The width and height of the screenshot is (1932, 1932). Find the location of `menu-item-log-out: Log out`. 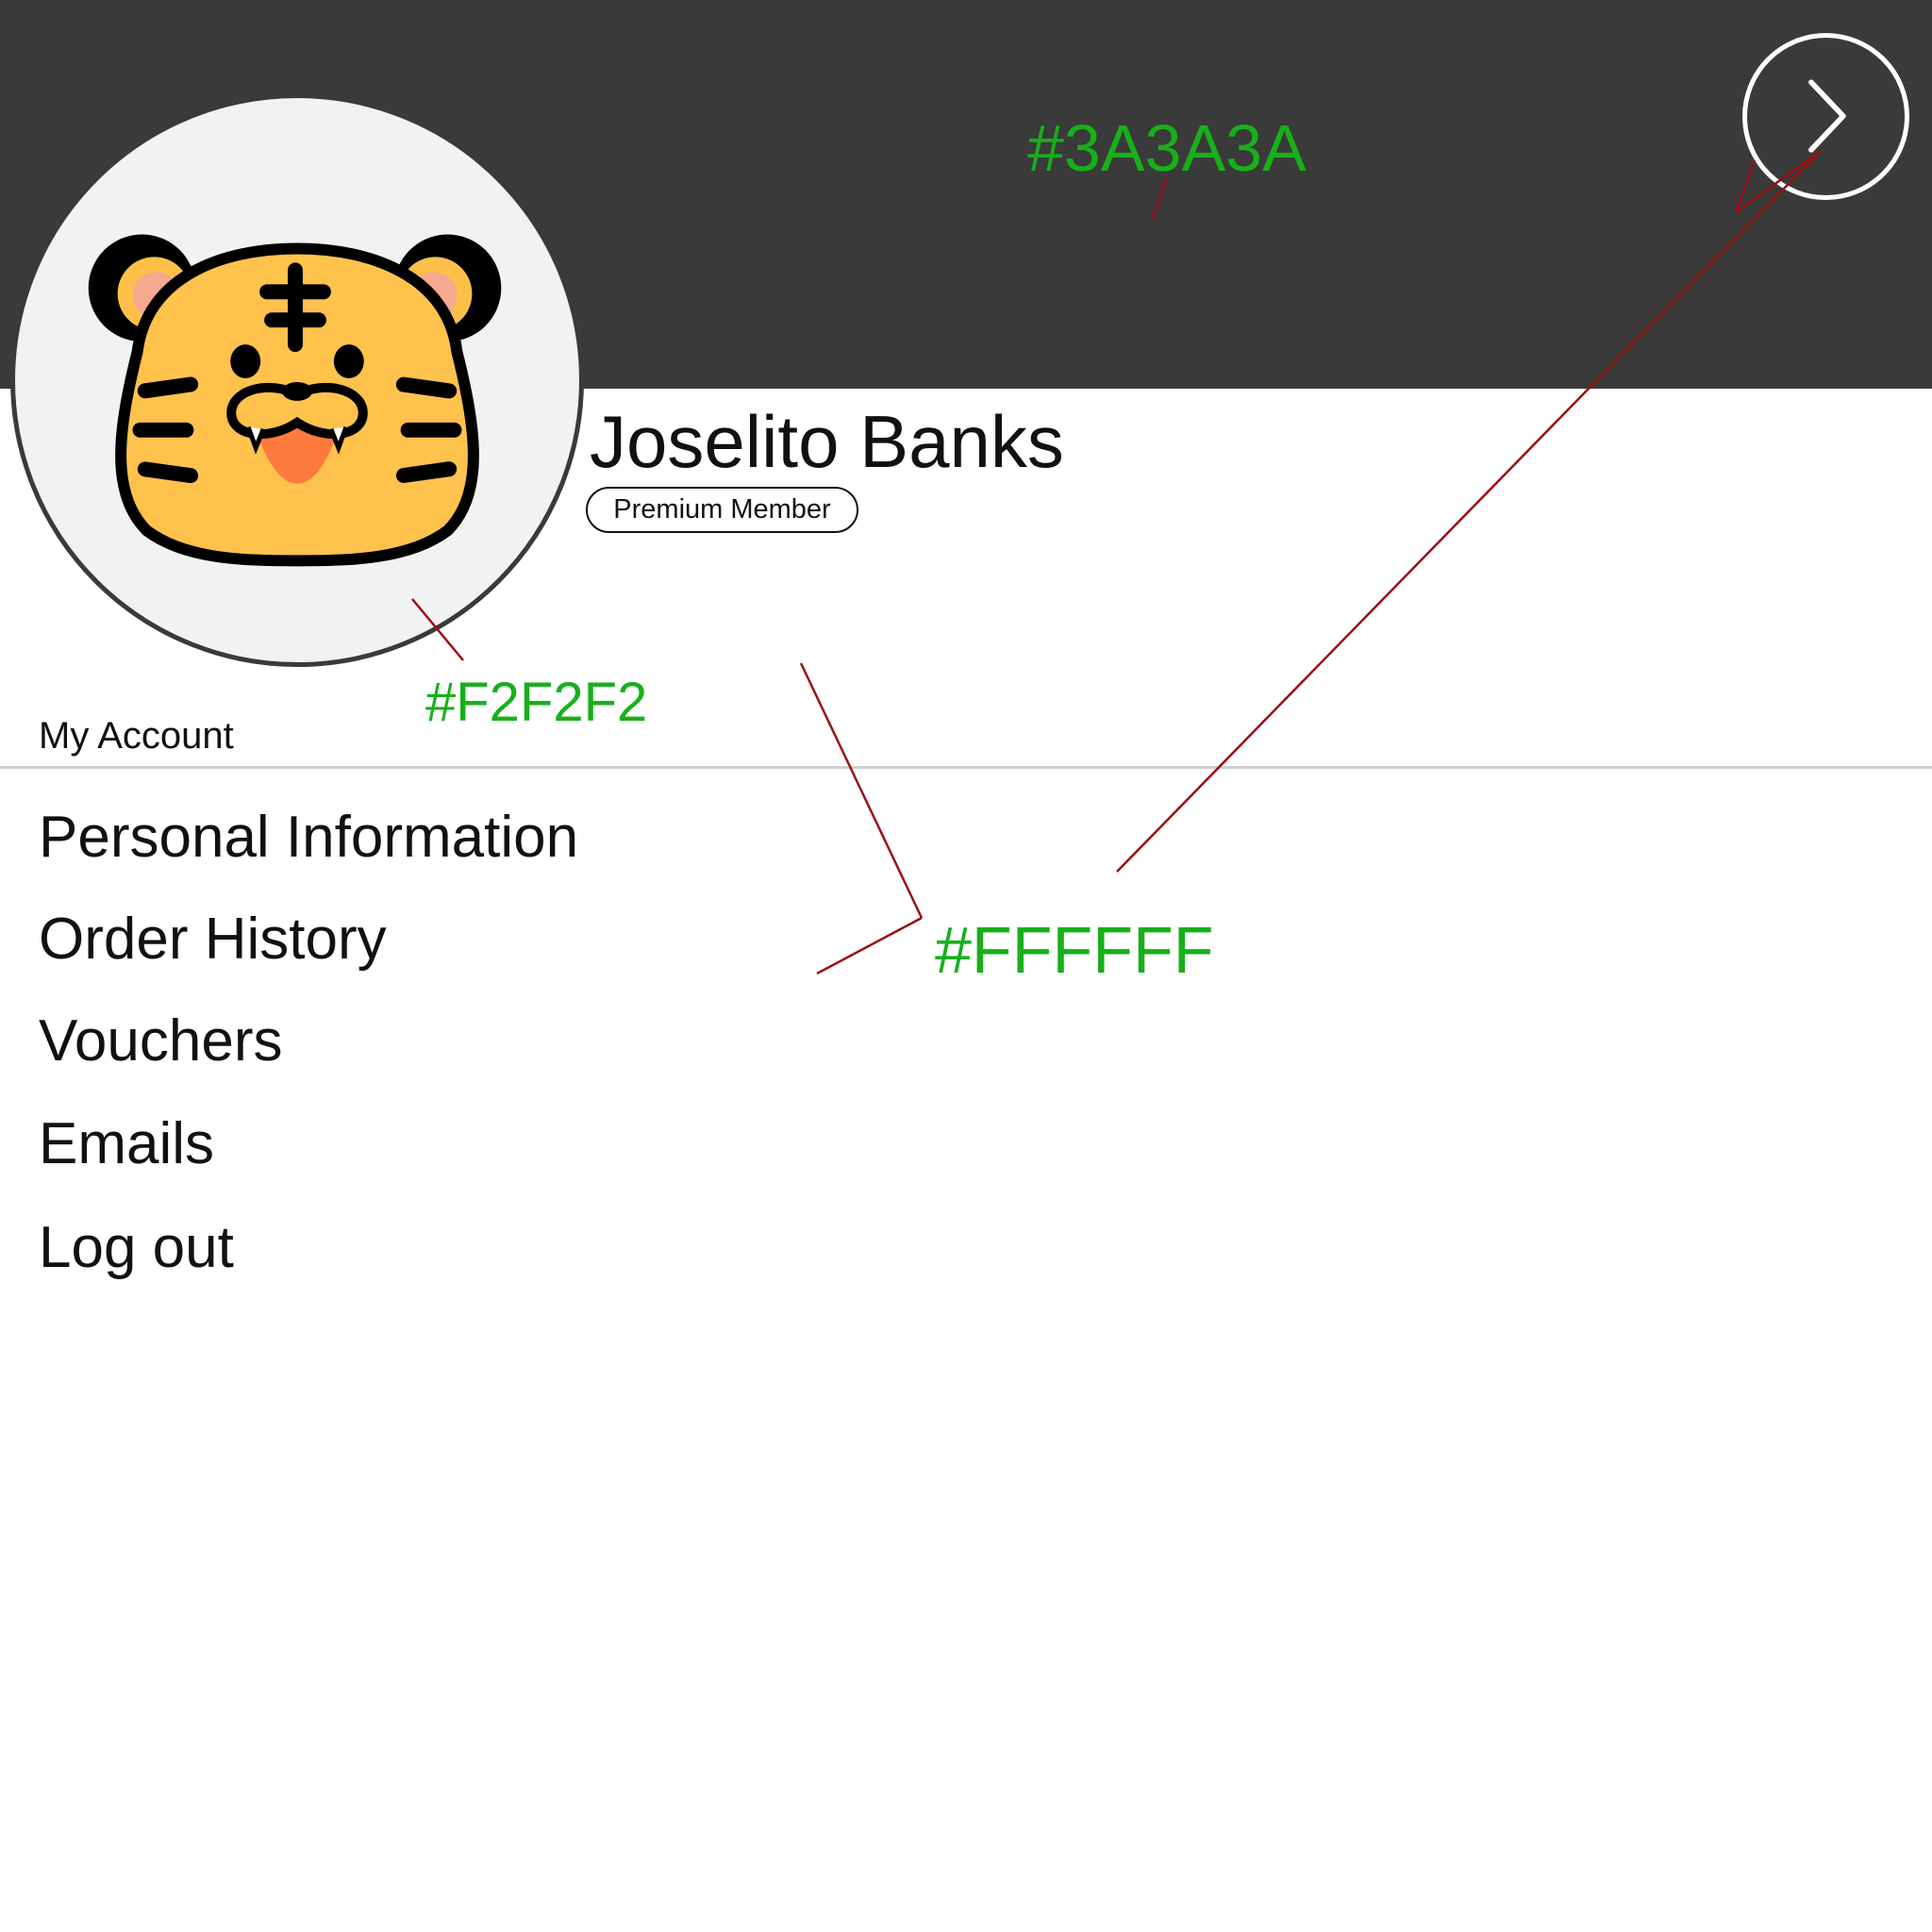

menu-item-log-out: Log out is located at coordinates (137, 1248).